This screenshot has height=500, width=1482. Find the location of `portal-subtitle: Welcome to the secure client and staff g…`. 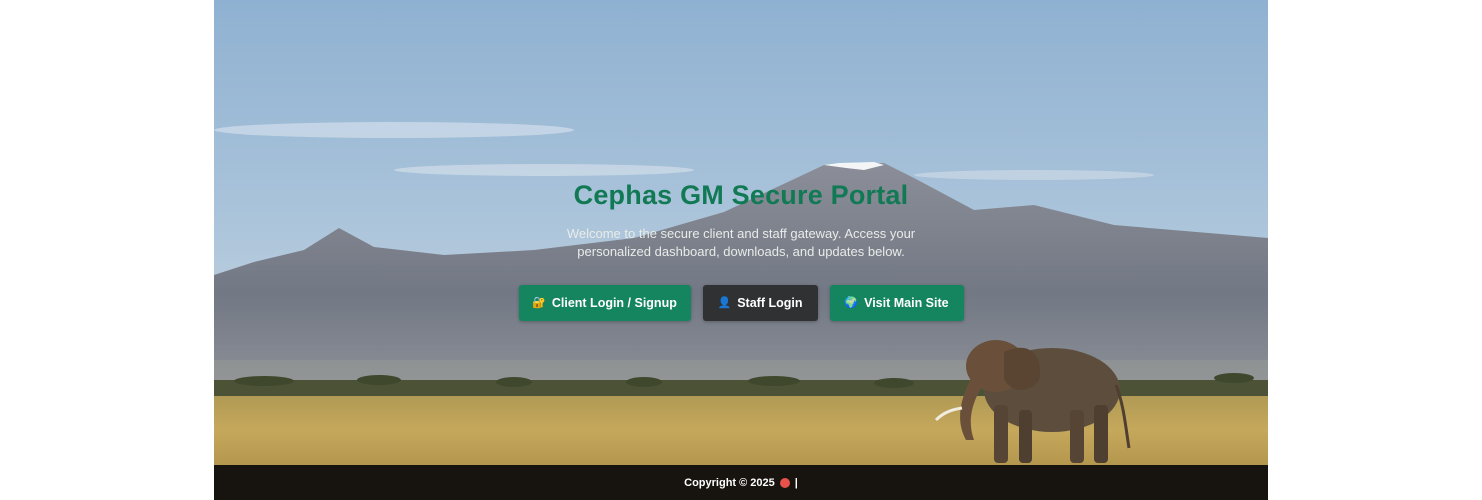

portal-subtitle: Welcome to the secure client and staff g… is located at coordinates (741, 242).